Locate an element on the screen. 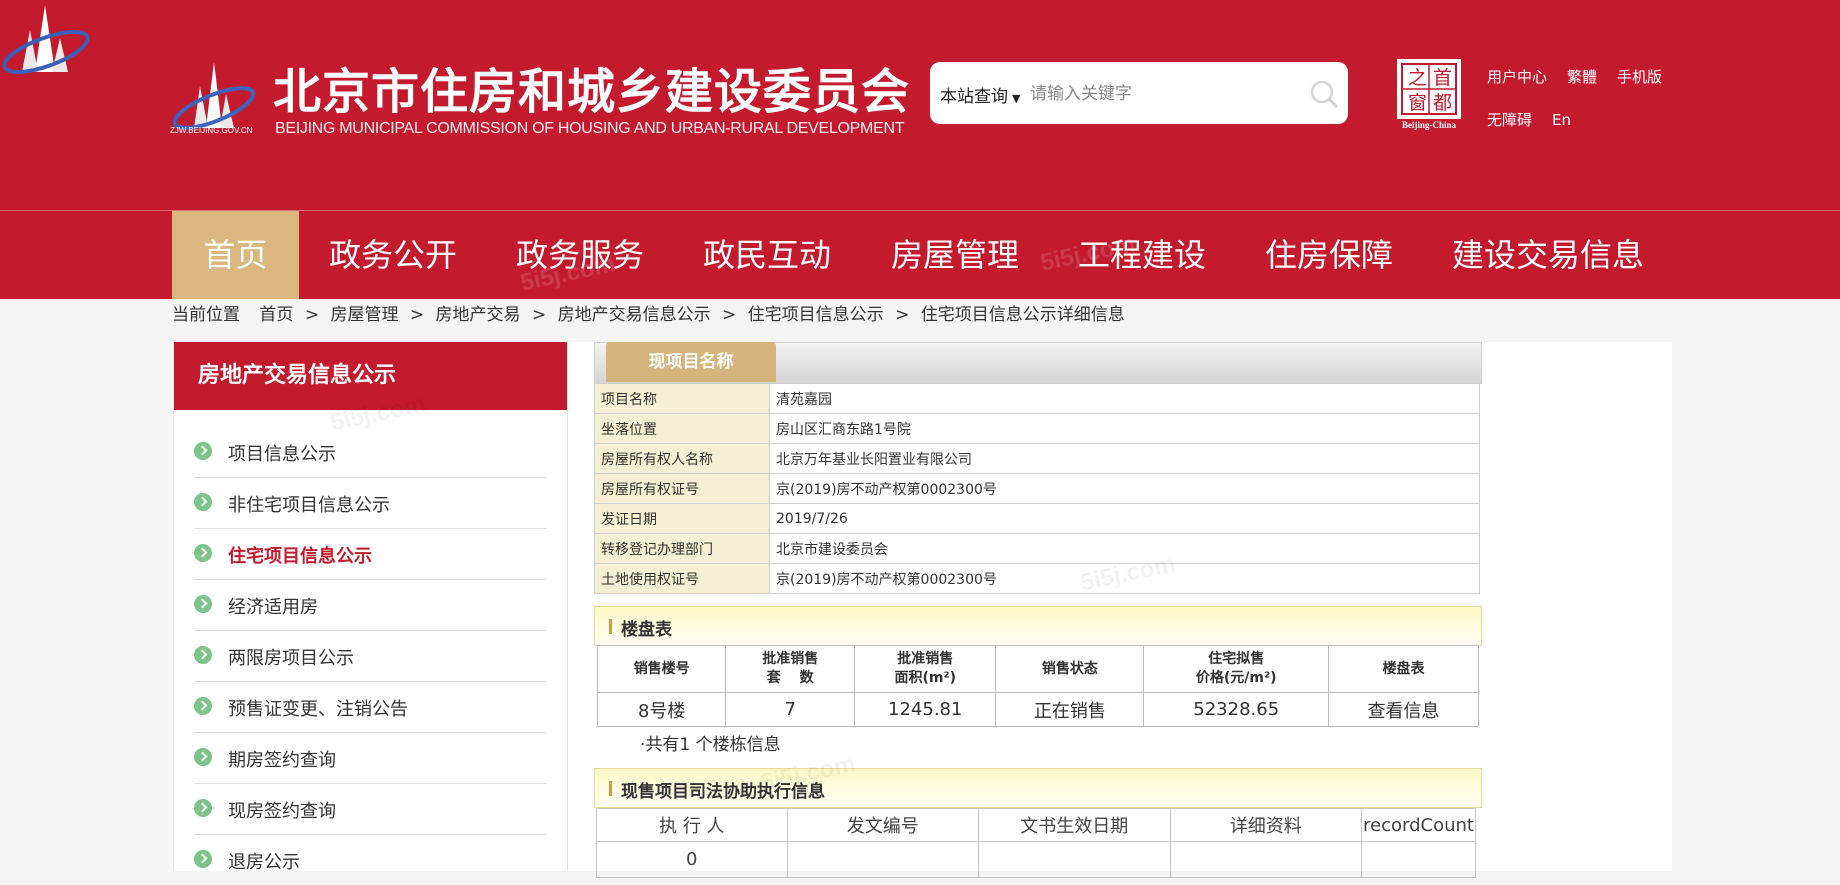 The width and height of the screenshot is (1840, 885). table-row: 8号楼 7 1245.81 正在销售 52328.65 查看信息 is located at coordinates (1037, 709).